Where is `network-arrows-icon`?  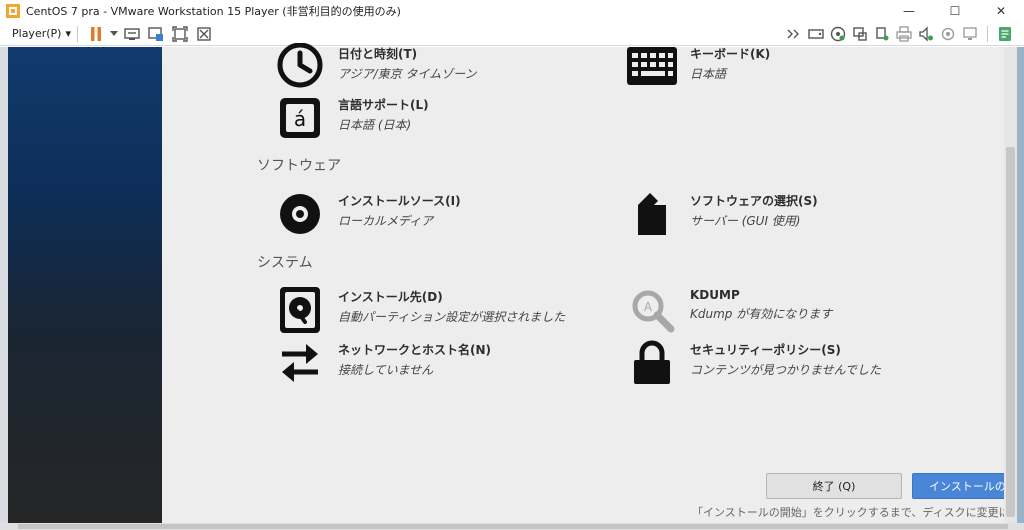
network-arrows-icon is located at coordinates (300, 363).